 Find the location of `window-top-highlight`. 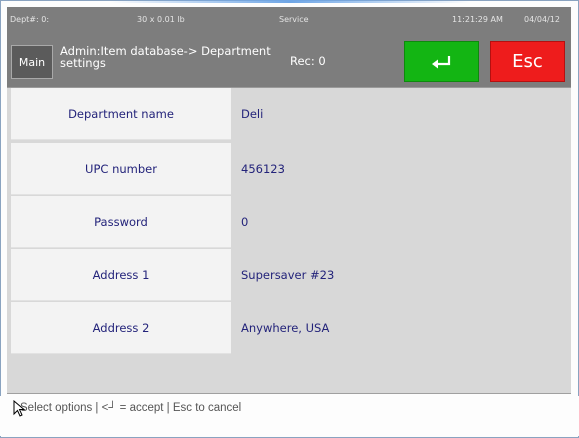

window-top-highlight is located at coordinates (290, 1).